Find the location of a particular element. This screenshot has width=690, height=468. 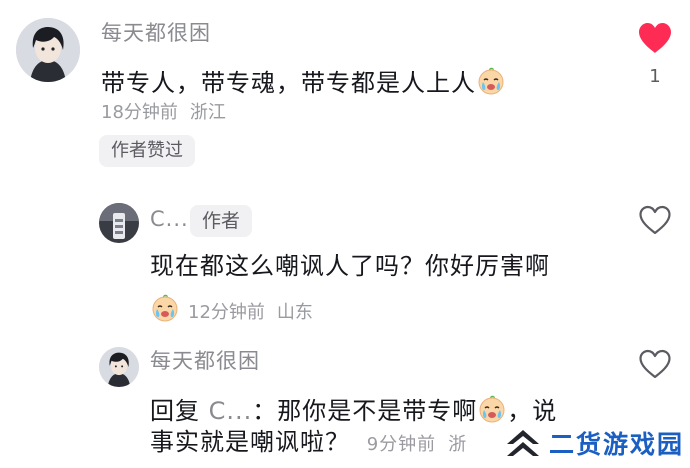

reply-prefix: 回复 is located at coordinates (175, 411).